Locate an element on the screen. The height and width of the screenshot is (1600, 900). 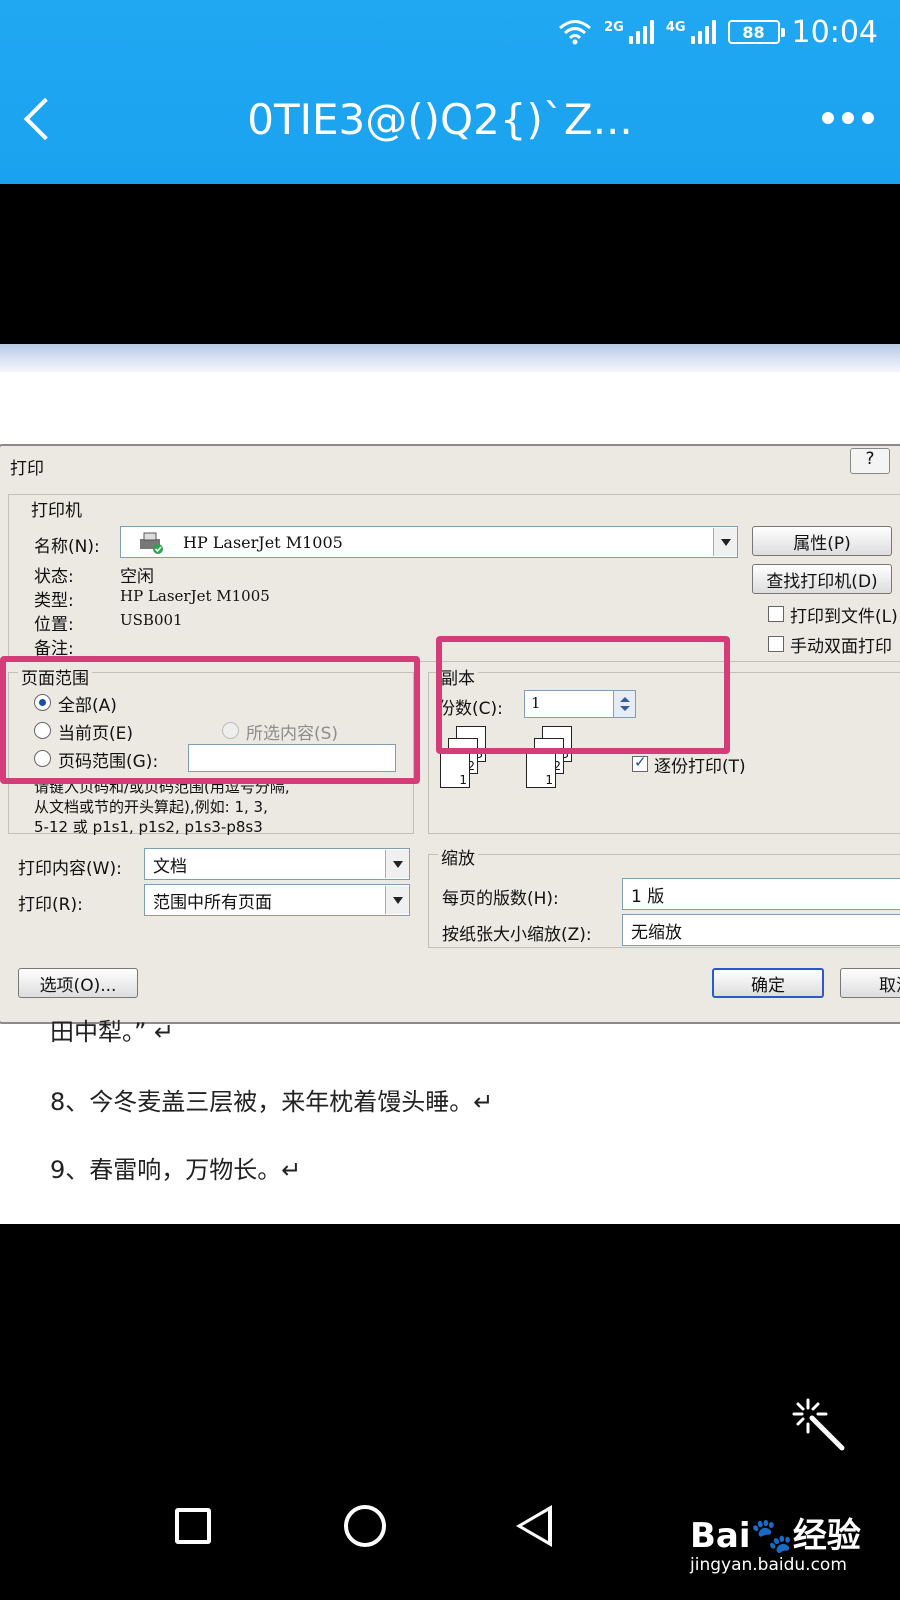
zoom-title: 缩放 is located at coordinates (458, 856).